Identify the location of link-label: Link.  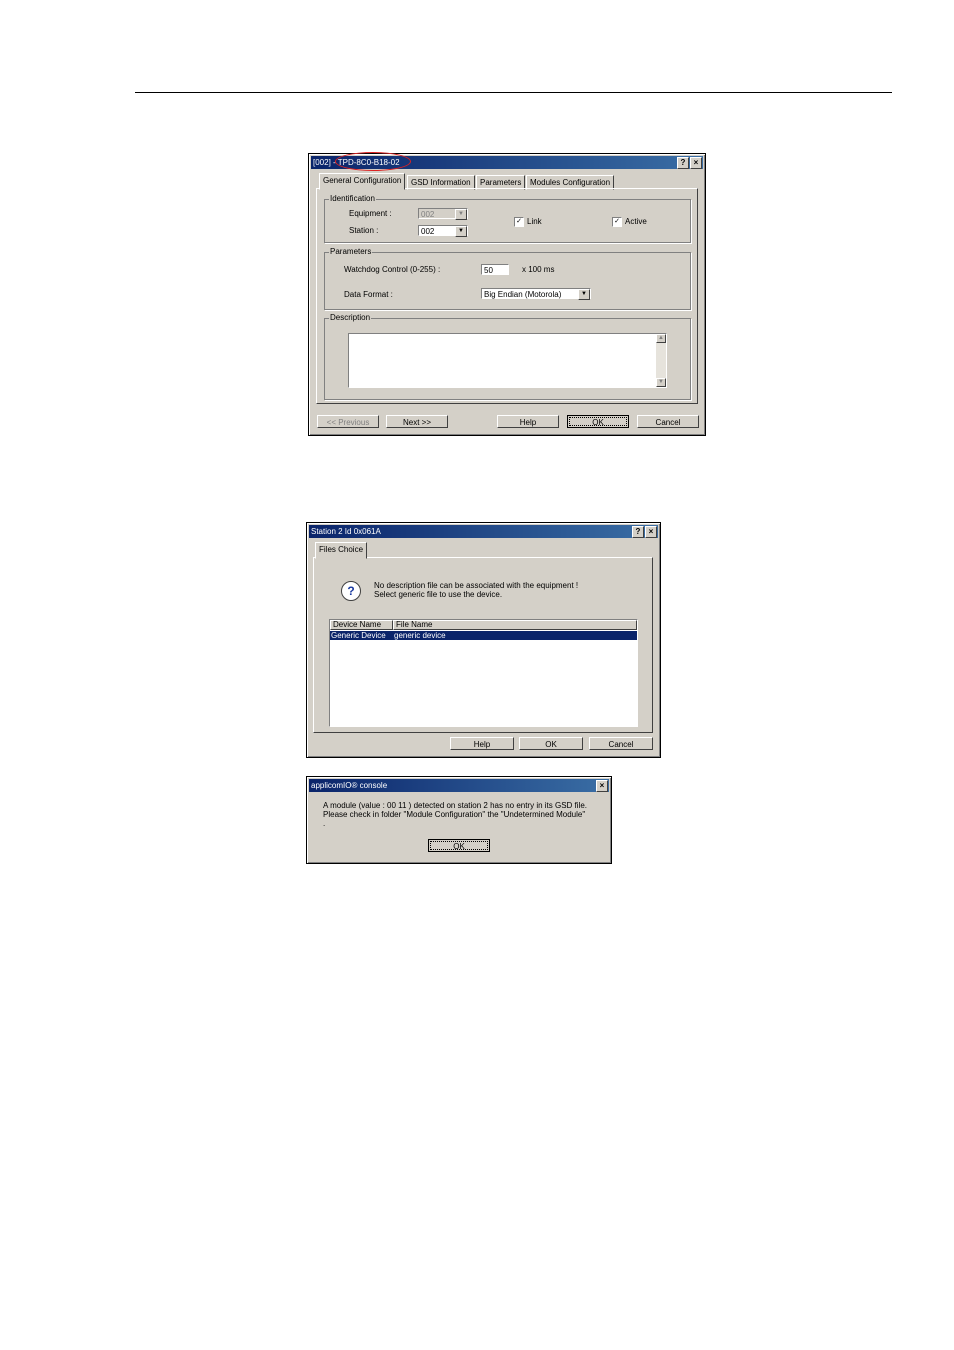
(534, 221).